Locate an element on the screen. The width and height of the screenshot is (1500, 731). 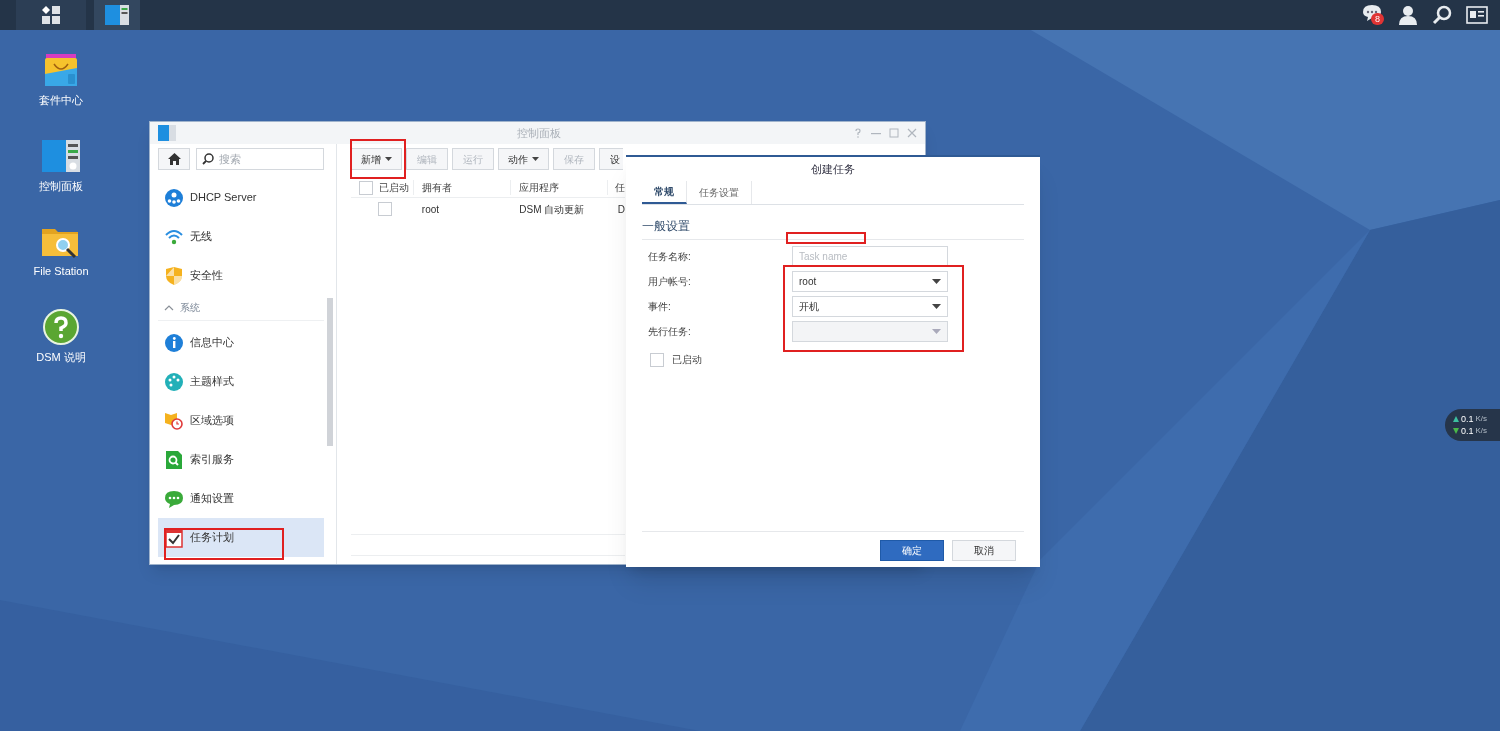
main-menu-button is located at coordinates (51, 15).